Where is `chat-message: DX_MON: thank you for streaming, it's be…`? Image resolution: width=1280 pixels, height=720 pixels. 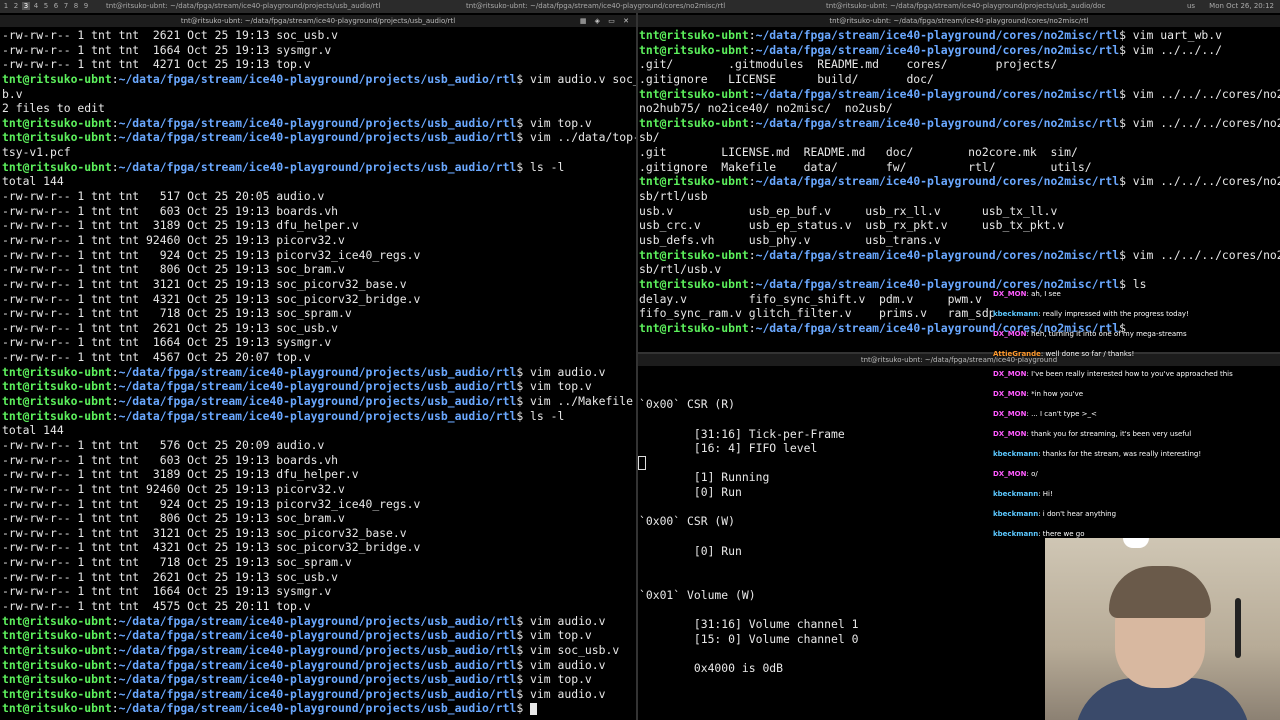
chat-message: DX_MON: thank you for streaming, it's be… is located at coordinates (1092, 434).